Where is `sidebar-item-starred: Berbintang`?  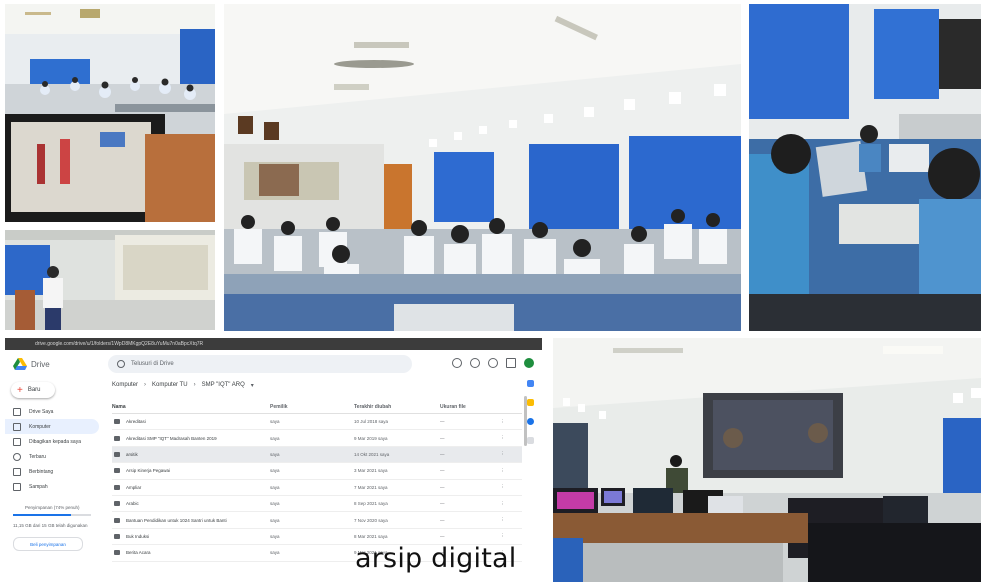
sidebar-item-starred: Berbintang is located at coordinates (55, 471).